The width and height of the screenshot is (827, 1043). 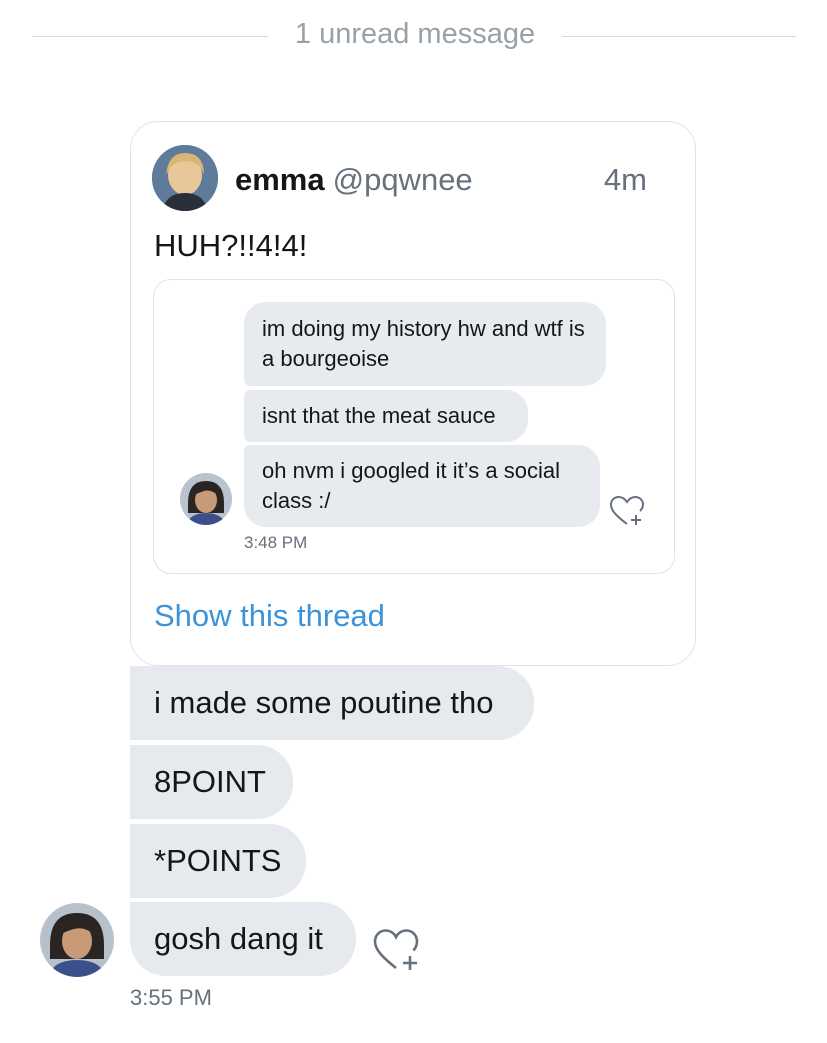 What do you see at coordinates (171, 997) in the screenshot?
I see `message-timestamp: 3:55 PM` at bounding box center [171, 997].